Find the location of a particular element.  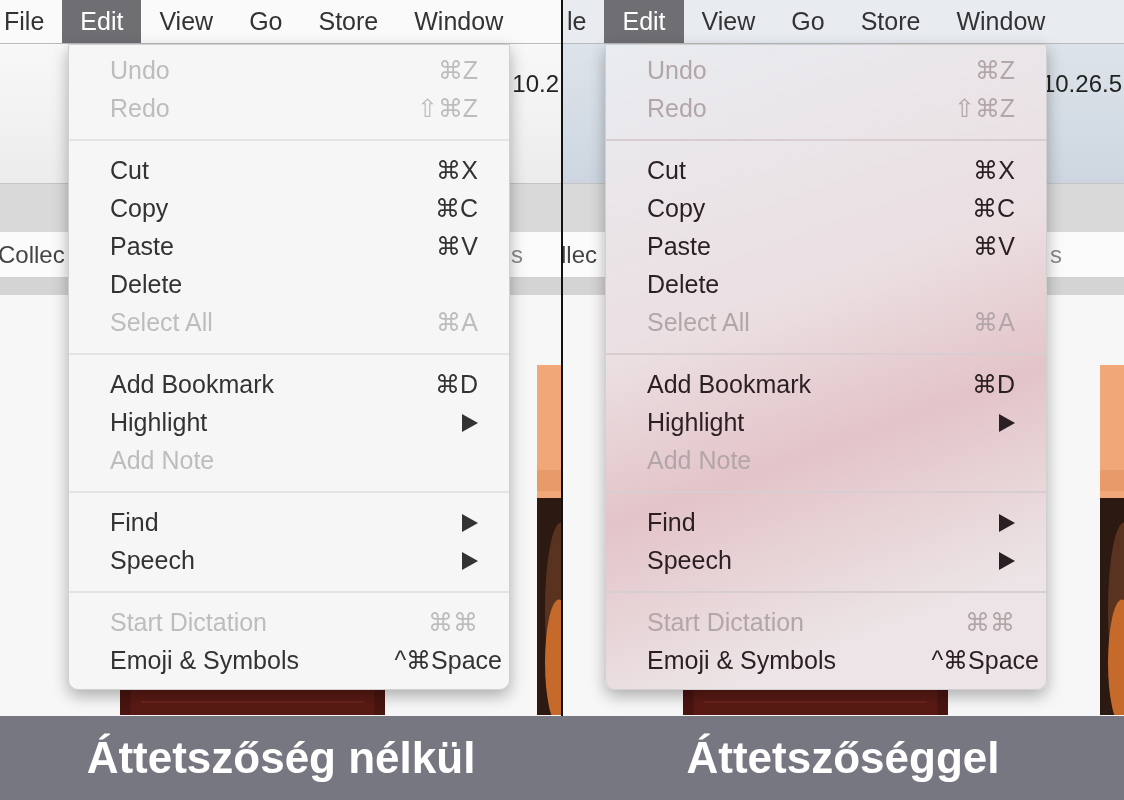

toolbar-text: 10.2 is located at coordinates (535, 84).